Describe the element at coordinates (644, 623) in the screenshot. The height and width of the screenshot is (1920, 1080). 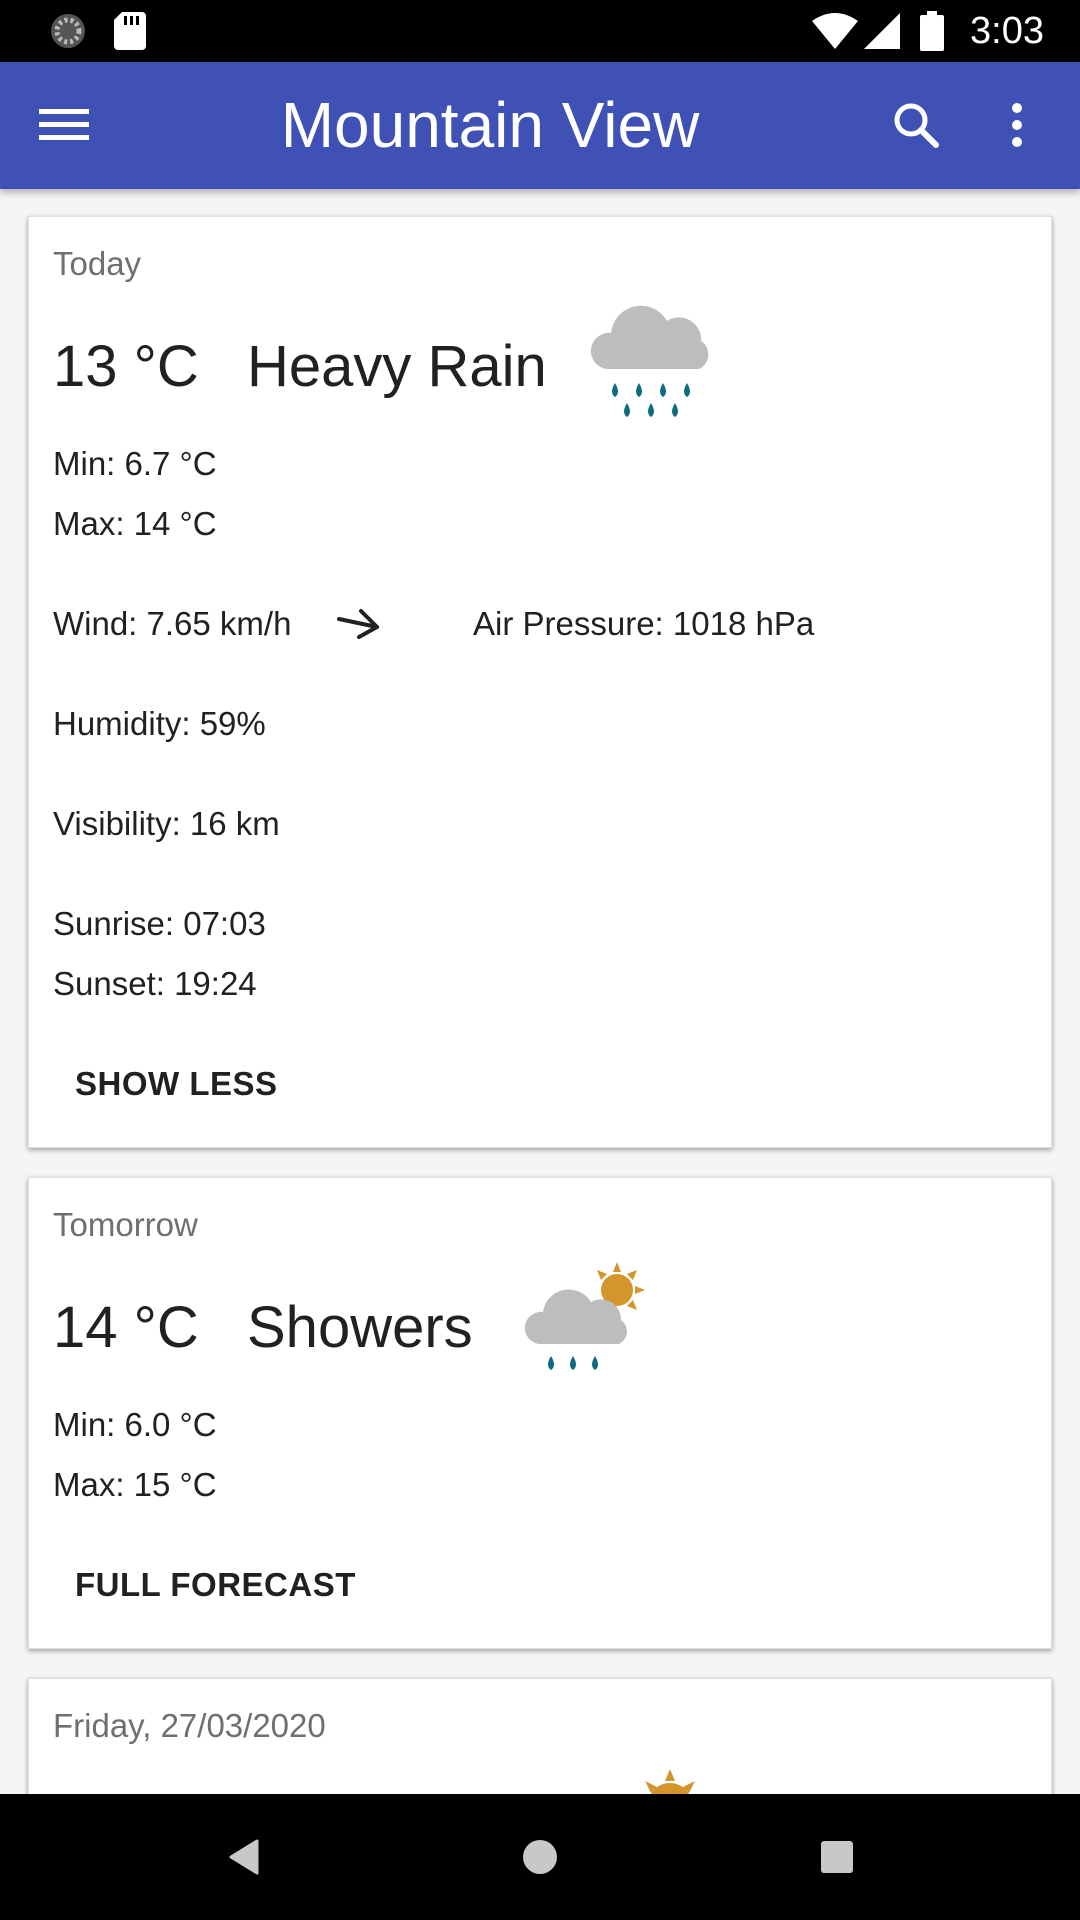
I see `air-pressure: Air Pressure: 1018 hPa` at that location.